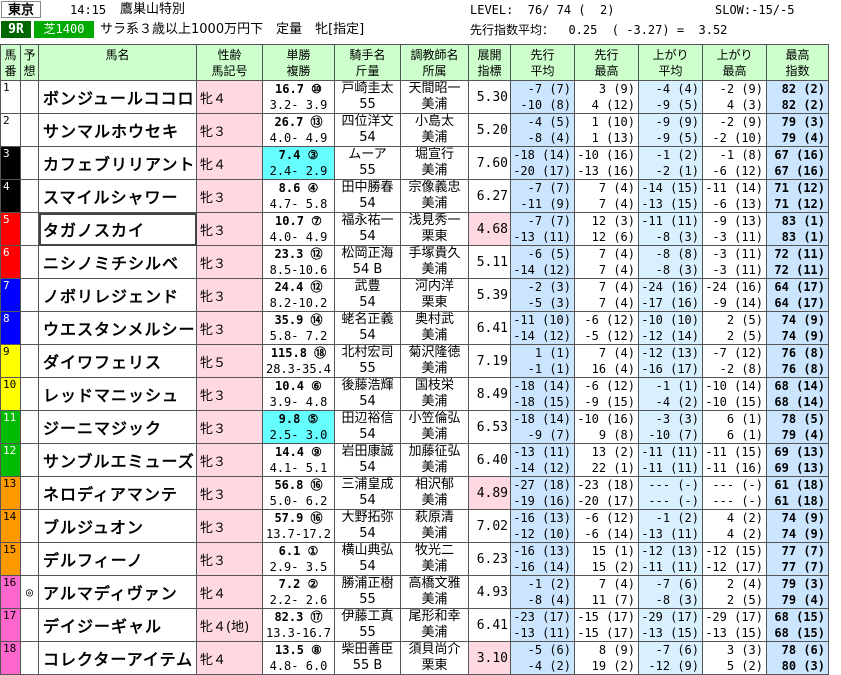 Image resolution: width=841 pixels, height=675 pixels. What do you see at coordinates (734, 62) in the screenshot?
I see `column-header: 上がり 最高` at bounding box center [734, 62].